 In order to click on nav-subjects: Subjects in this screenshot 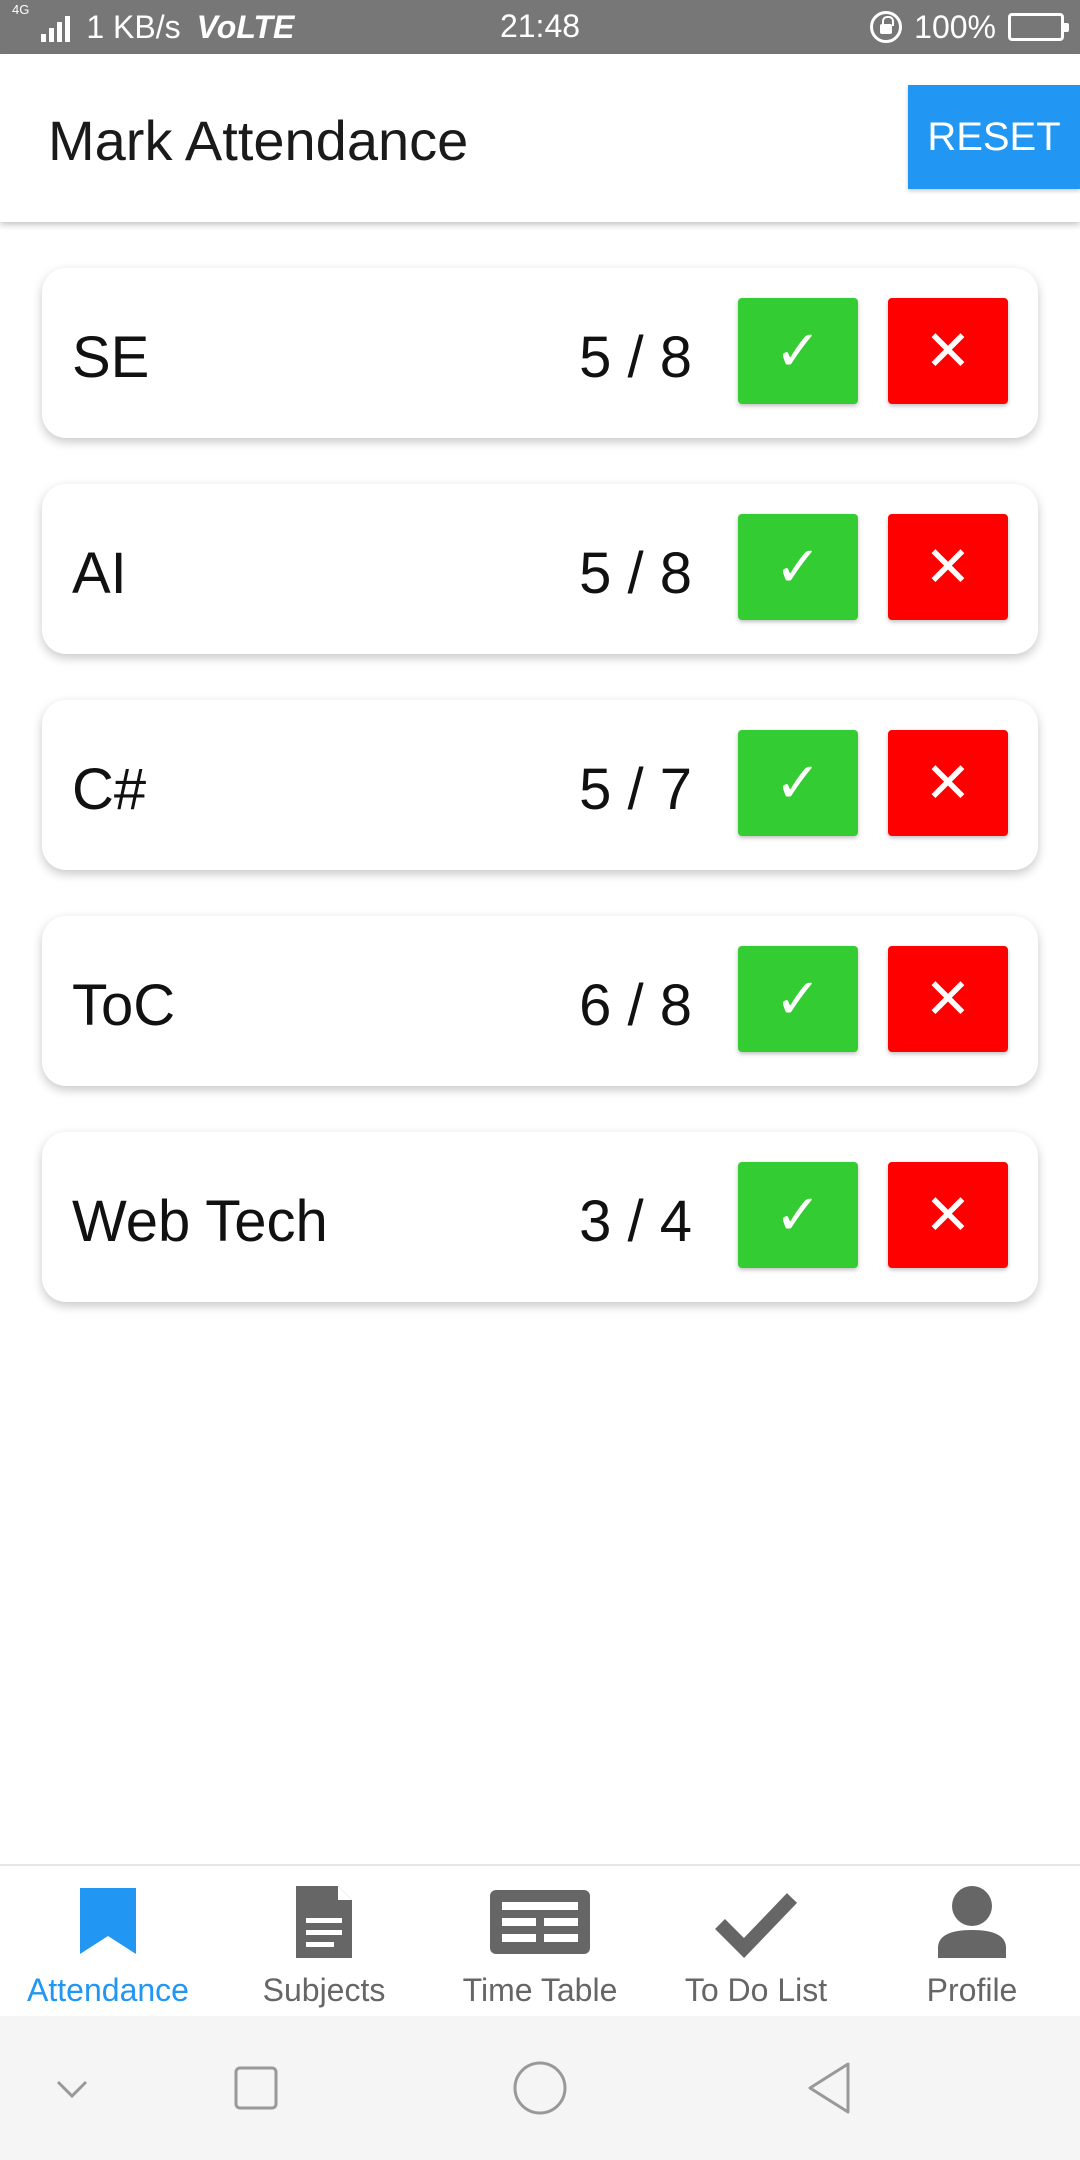, I will do `click(324, 1942)`.